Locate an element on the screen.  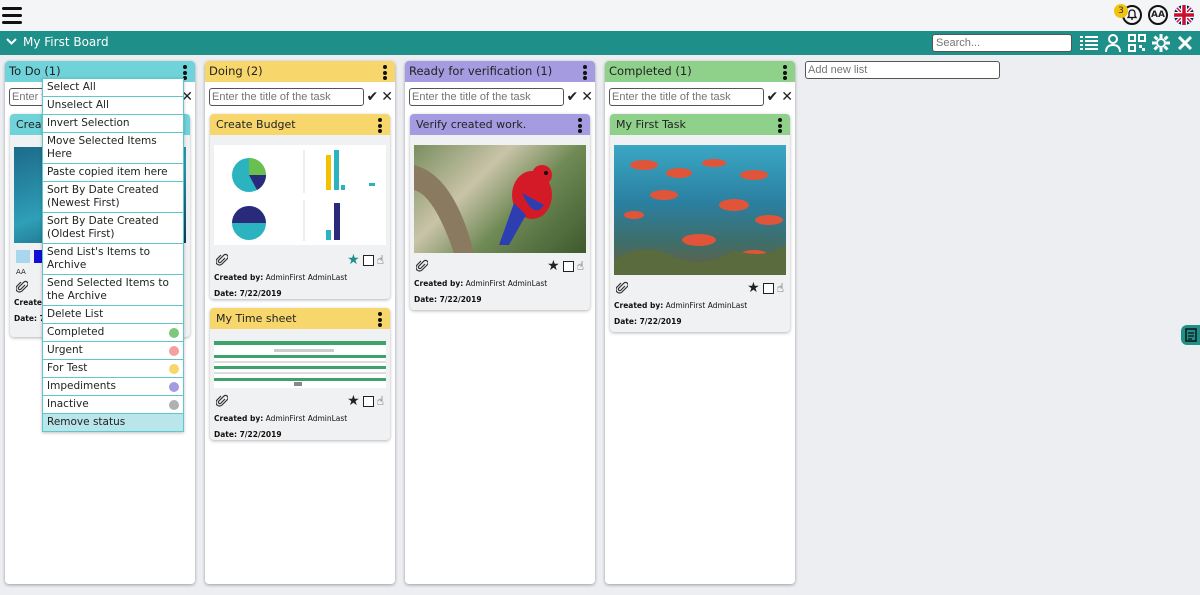
board-title-toggle: My First Board is located at coordinates (57, 42).